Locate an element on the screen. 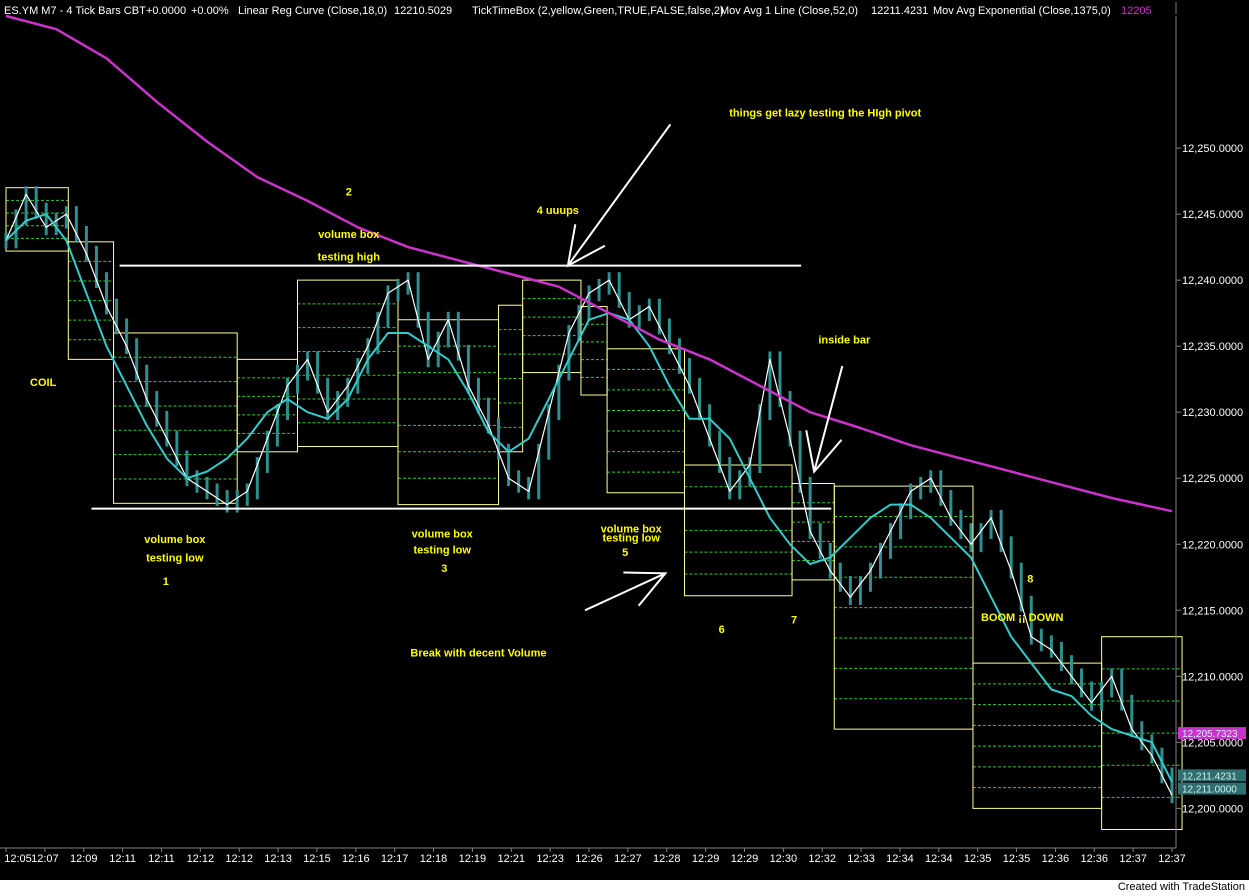  x-tick-label: 12:15 is located at coordinates (317, 859).